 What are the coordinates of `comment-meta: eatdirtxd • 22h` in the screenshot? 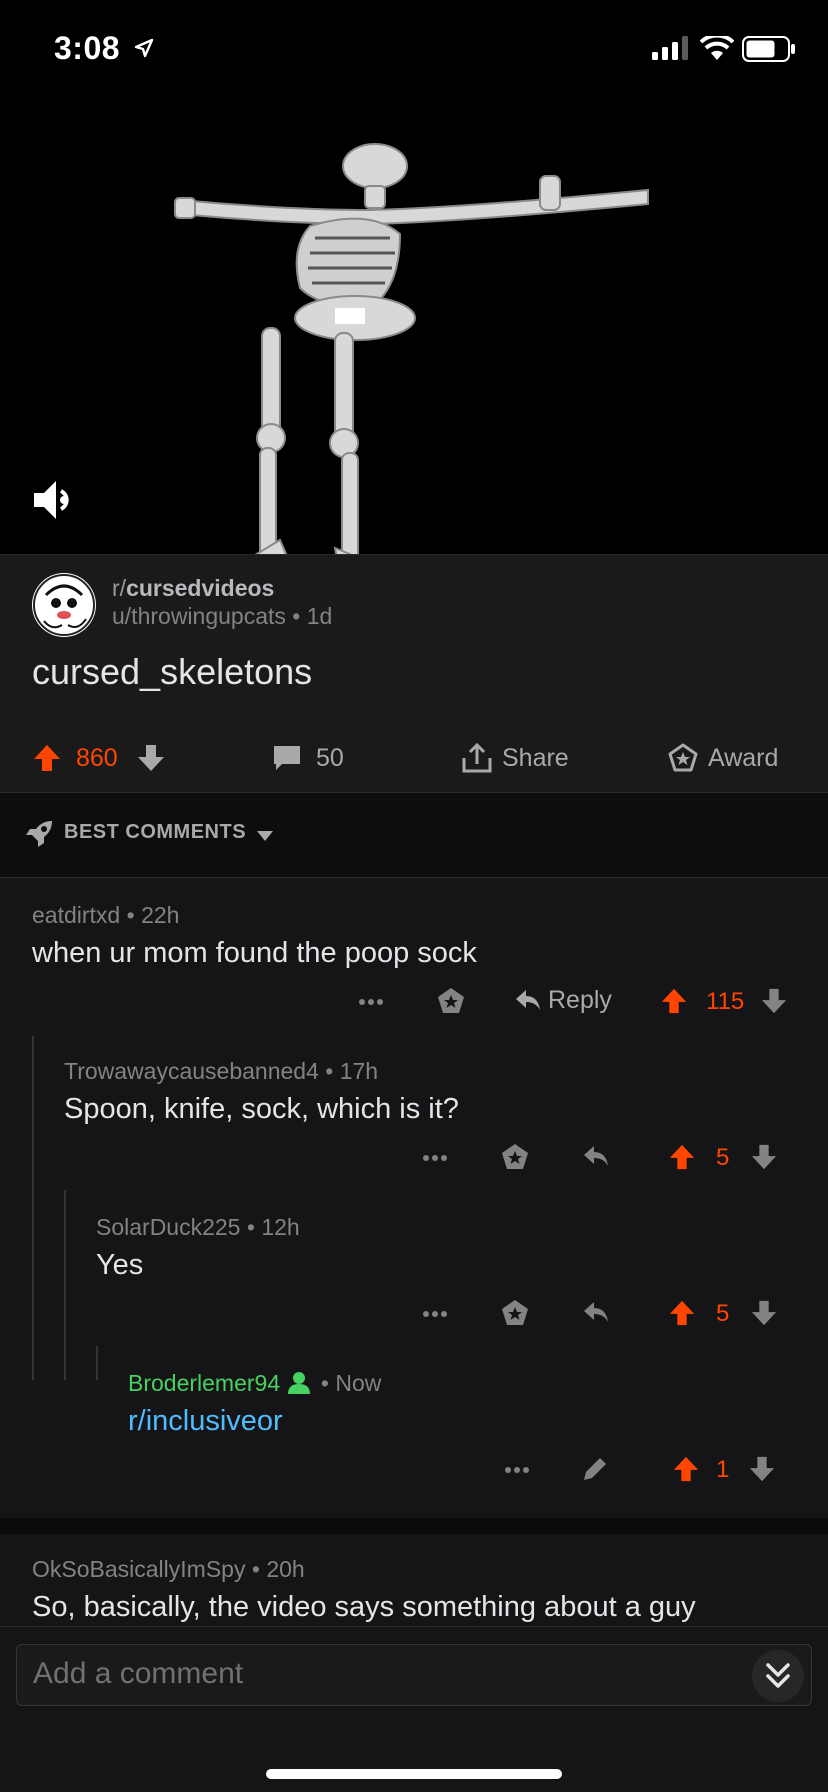 It's located at (106, 915).